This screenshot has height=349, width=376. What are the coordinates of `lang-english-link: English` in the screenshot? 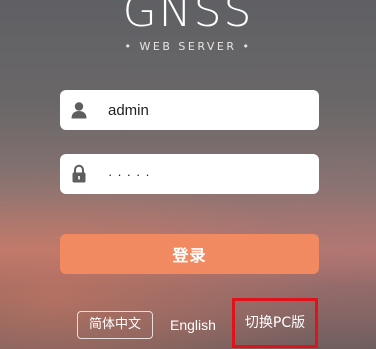 It's located at (193, 325).